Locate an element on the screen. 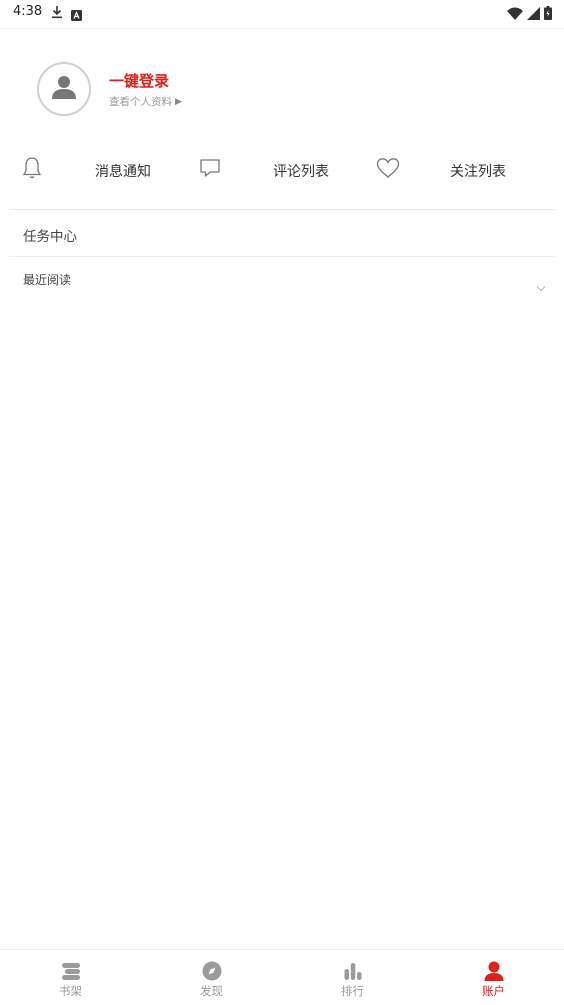  notifications-button: 消息通知 is located at coordinates (97, 170).